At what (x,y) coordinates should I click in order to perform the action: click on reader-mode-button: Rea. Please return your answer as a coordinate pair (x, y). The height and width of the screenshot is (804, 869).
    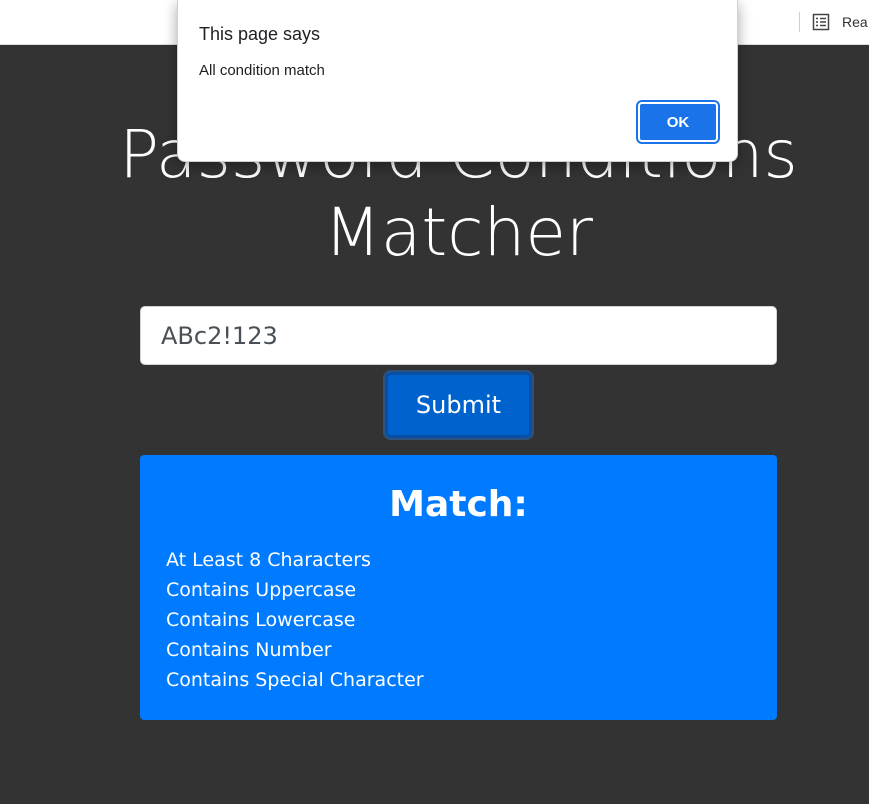
    Looking at the image, I should click on (840, 22).